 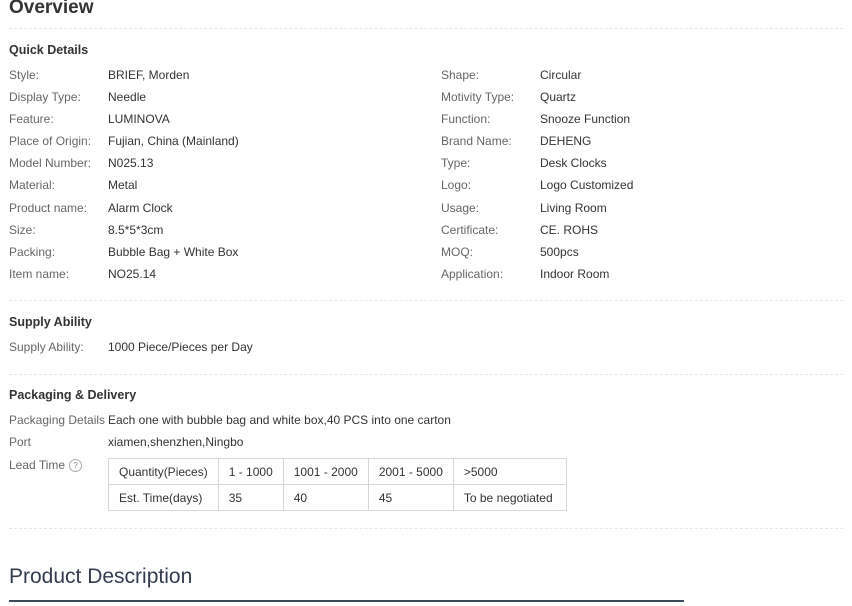 I want to click on detail-label: Motivity Type:, so click(x=478, y=97).